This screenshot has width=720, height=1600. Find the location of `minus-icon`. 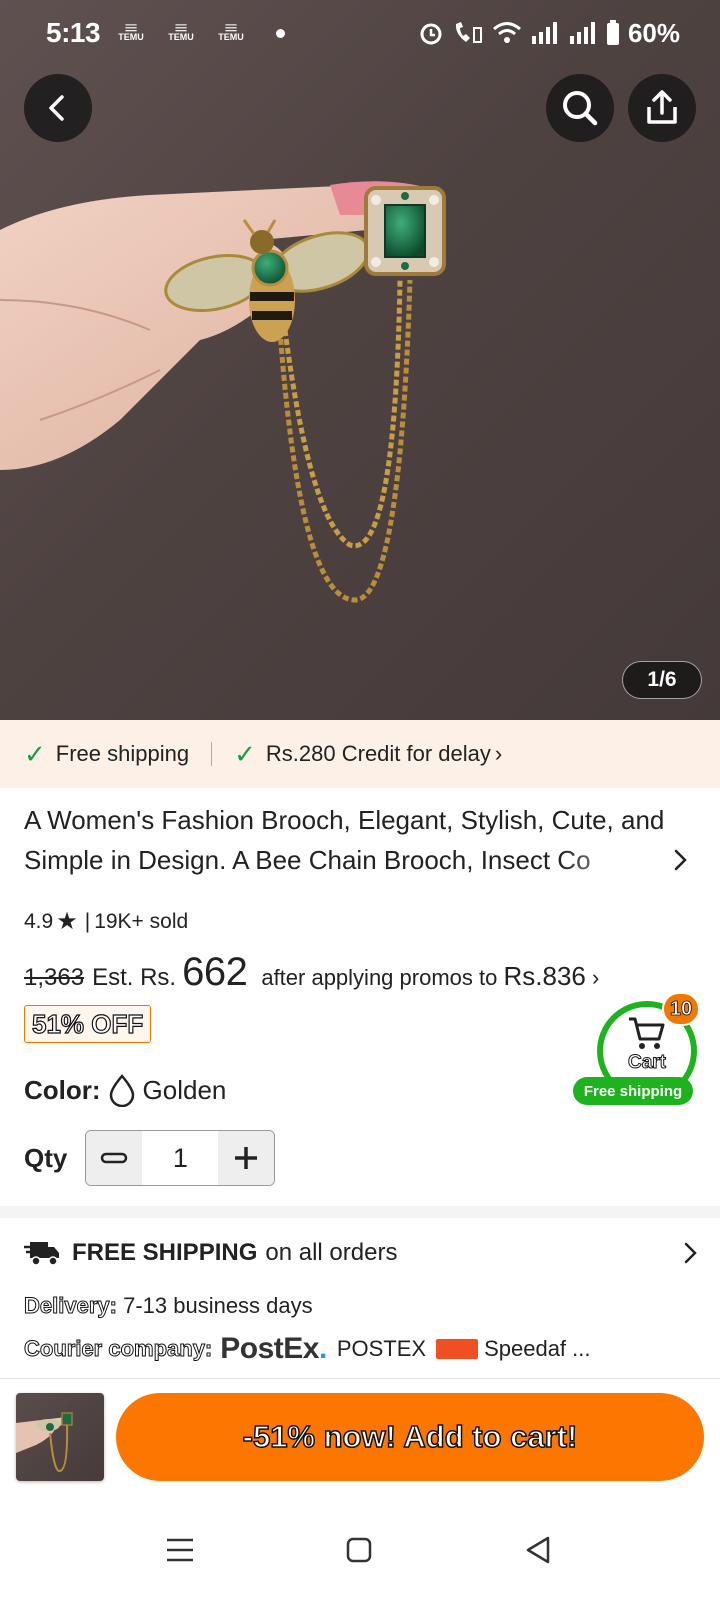

minus-icon is located at coordinates (114, 1158).